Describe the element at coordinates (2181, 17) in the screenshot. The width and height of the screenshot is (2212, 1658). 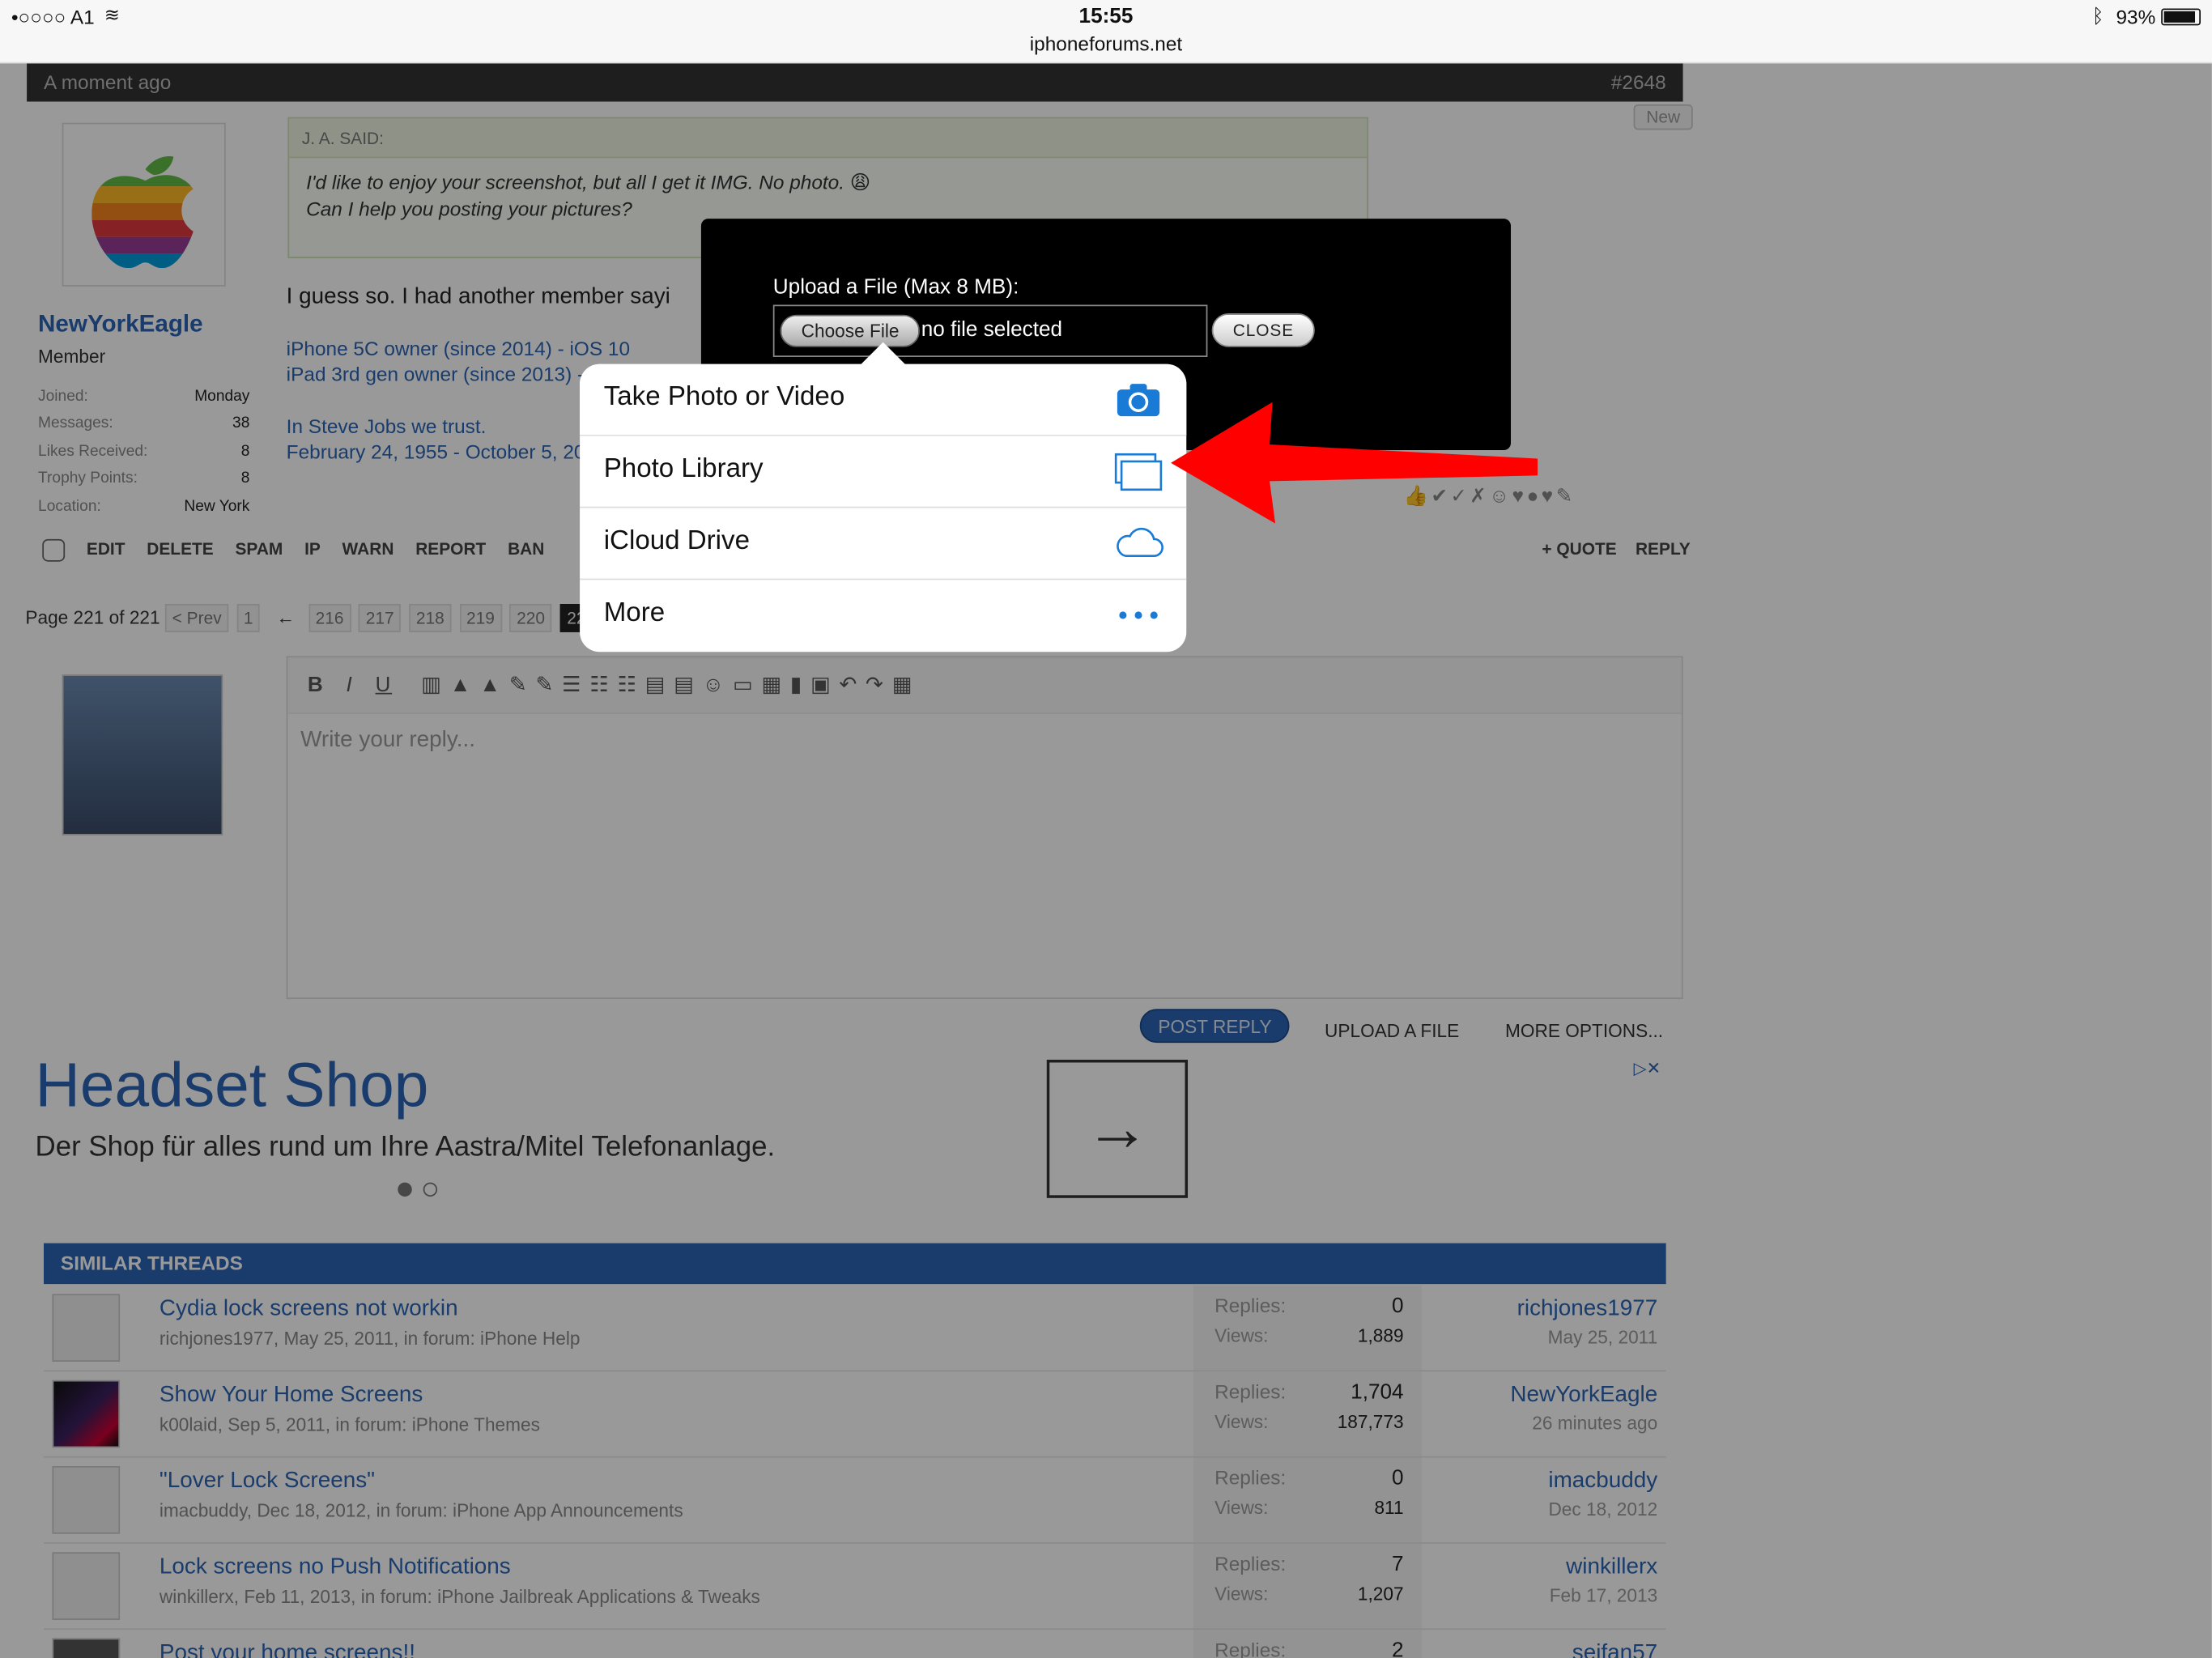
I see `battery-icon` at that location.